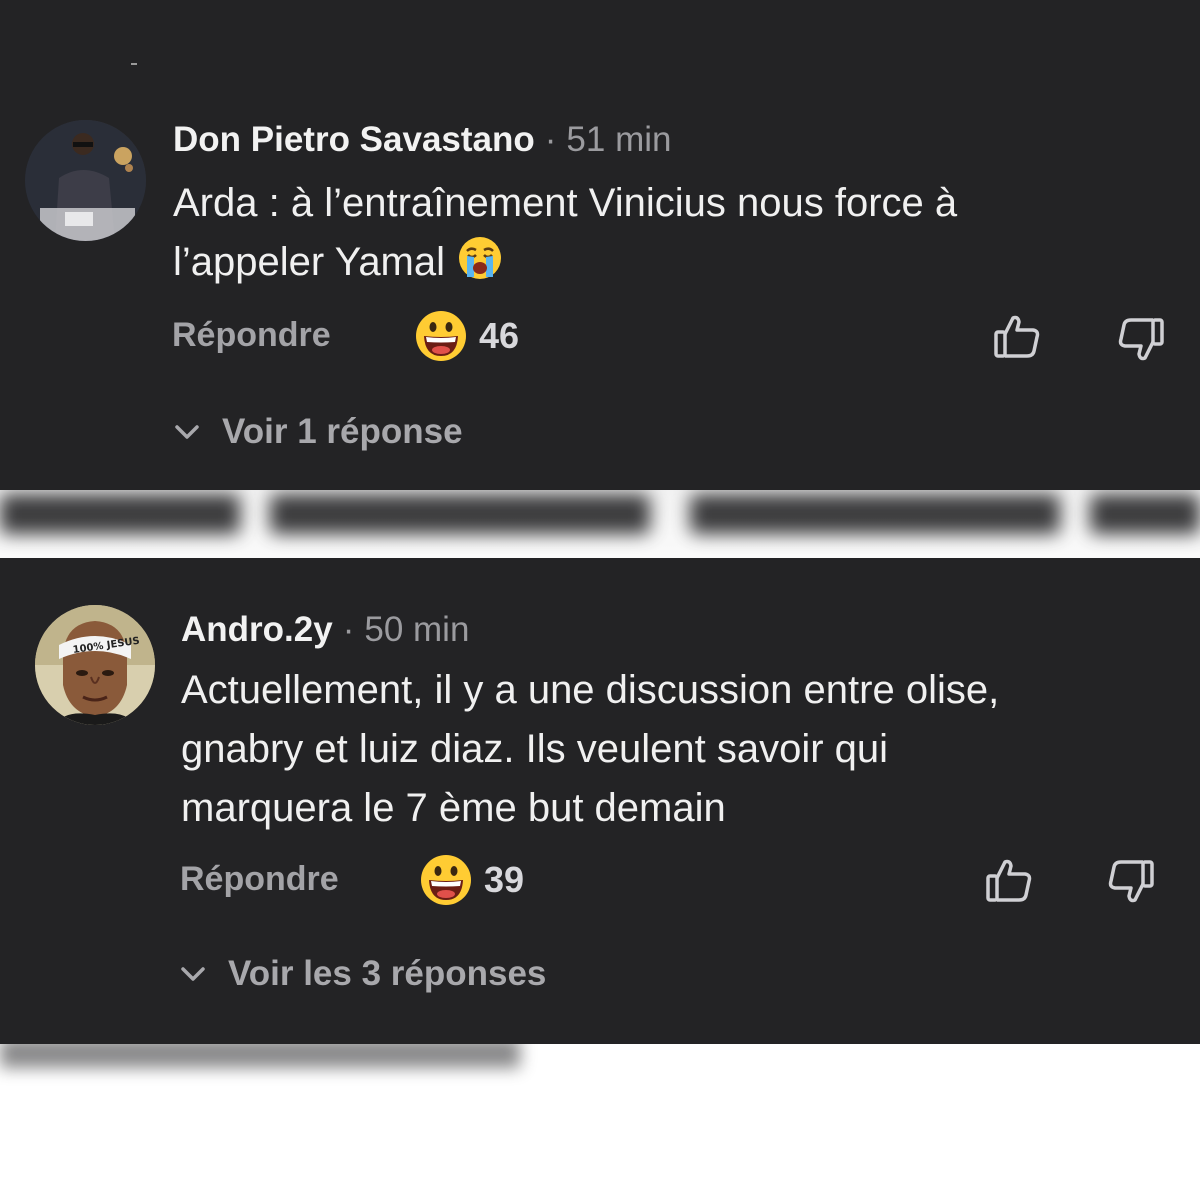  Describe the element at coordinates (472, 880) in the screenshot. I see `reaction-button: 39` at that location.